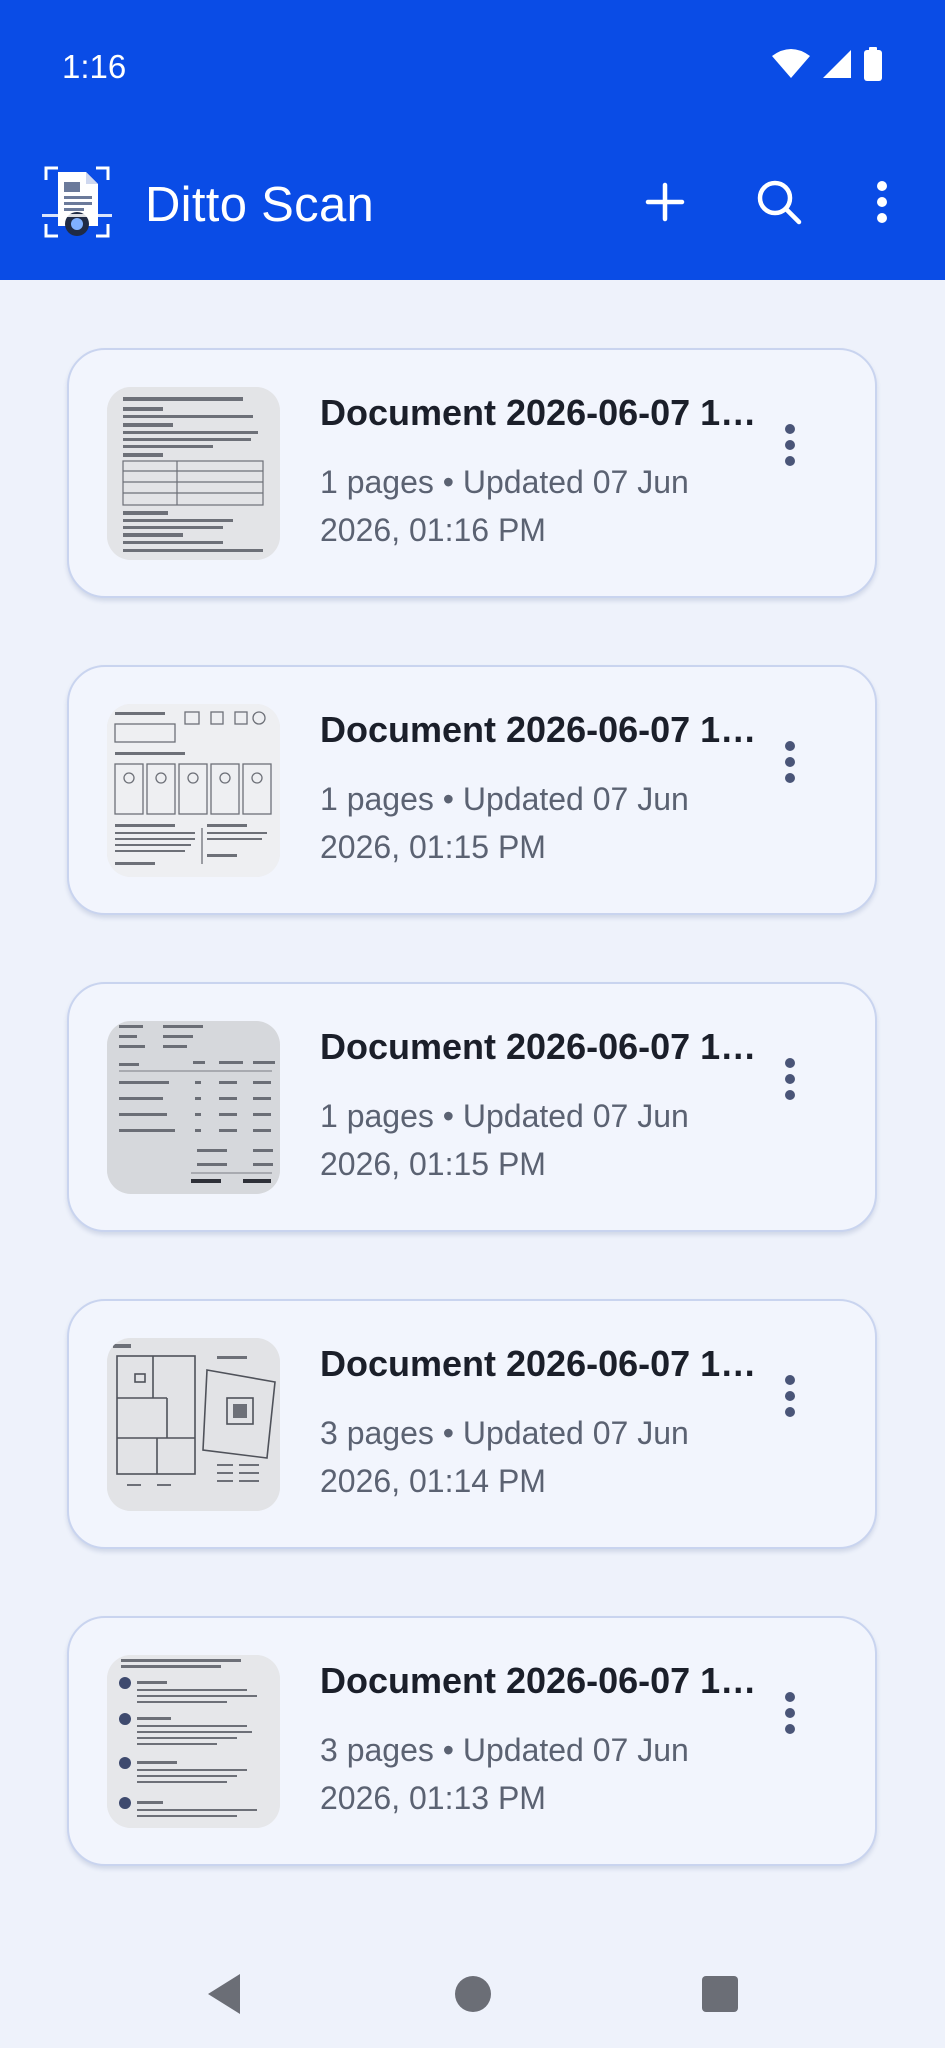 This screenshot has width=945, height=2048. I want to click on app-bar: 1:16 Ditto Scan, so click(472, 140).